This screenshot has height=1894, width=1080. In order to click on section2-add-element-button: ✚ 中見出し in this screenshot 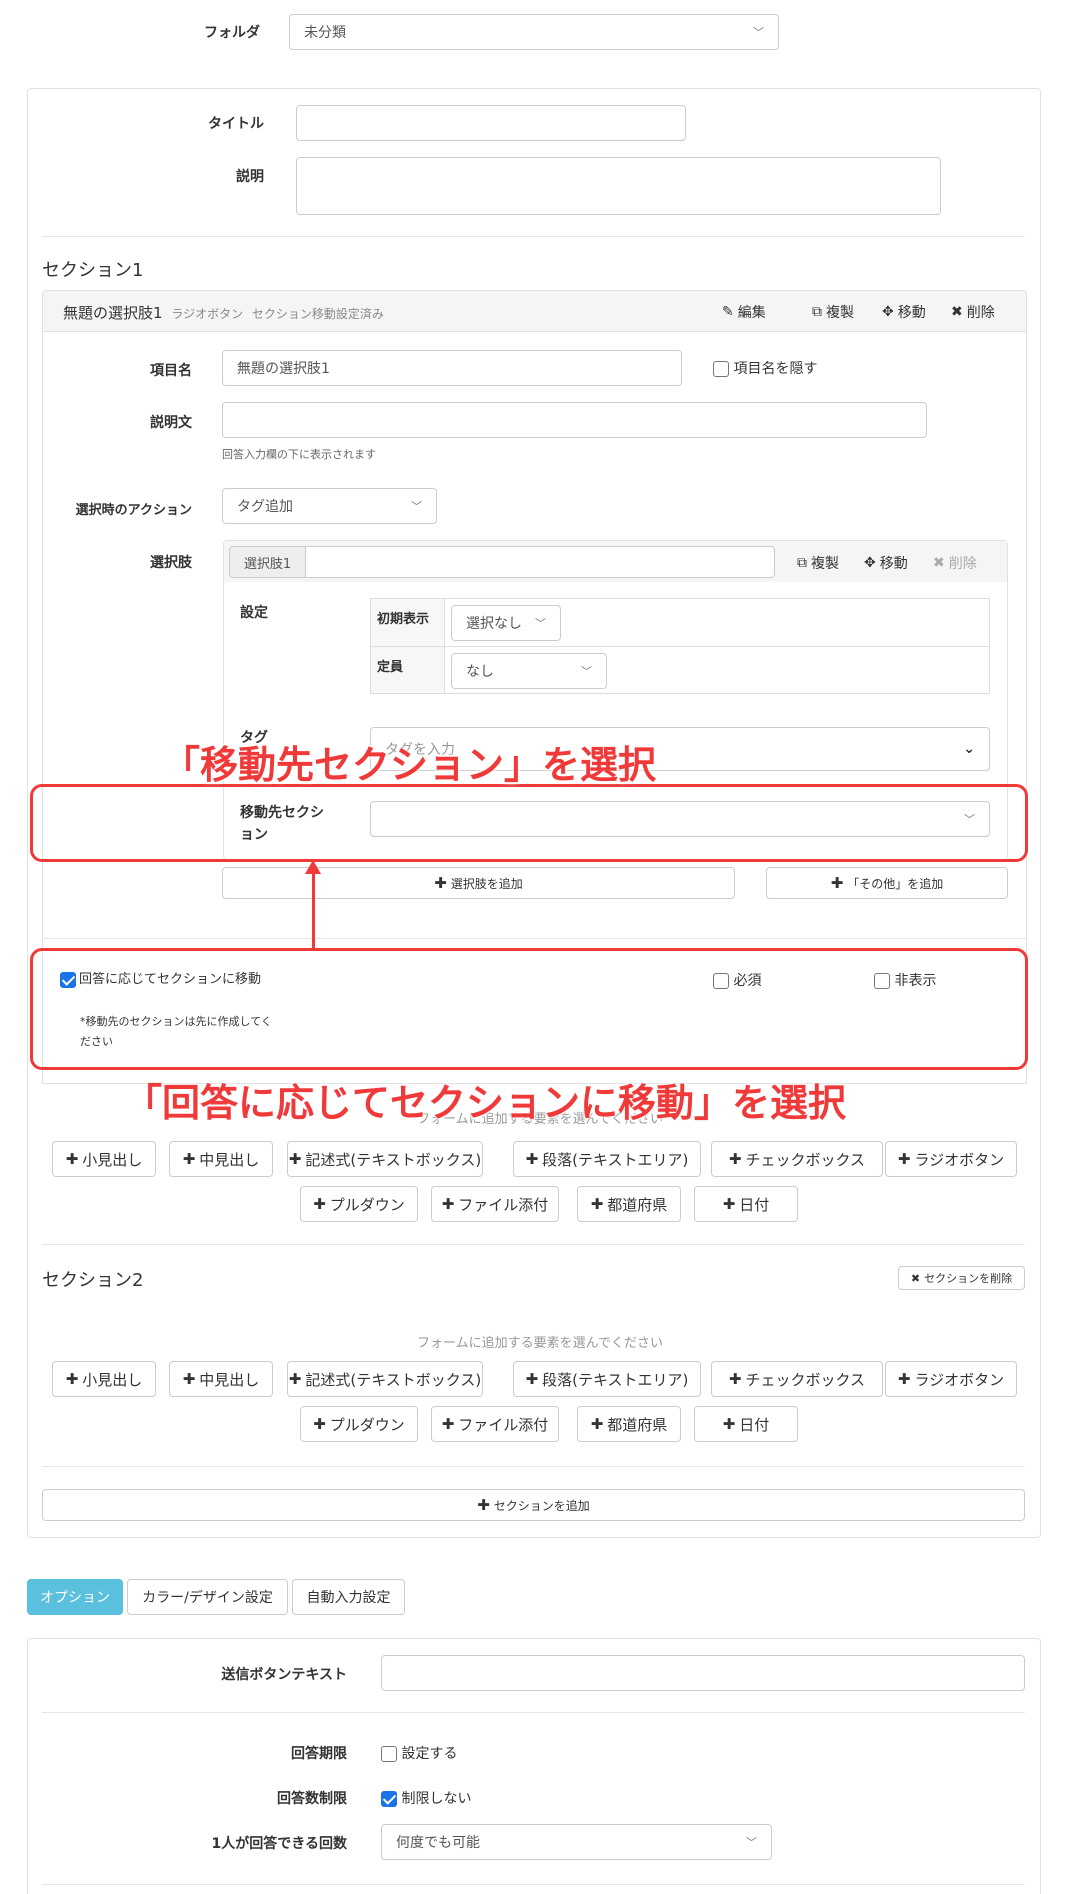, I will do `click(221, 1379)`.